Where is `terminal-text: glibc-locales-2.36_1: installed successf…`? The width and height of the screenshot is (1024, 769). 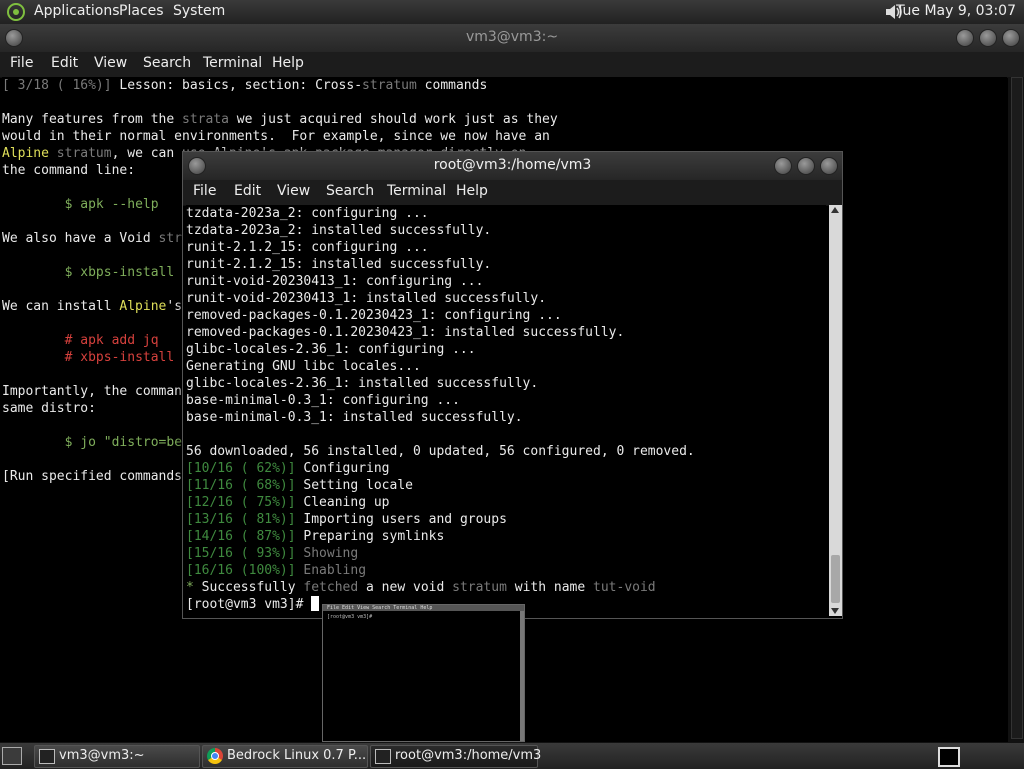
terminal-text: glibc-locales-2.36_1: installed successf… is located at coordinates (362, 383).